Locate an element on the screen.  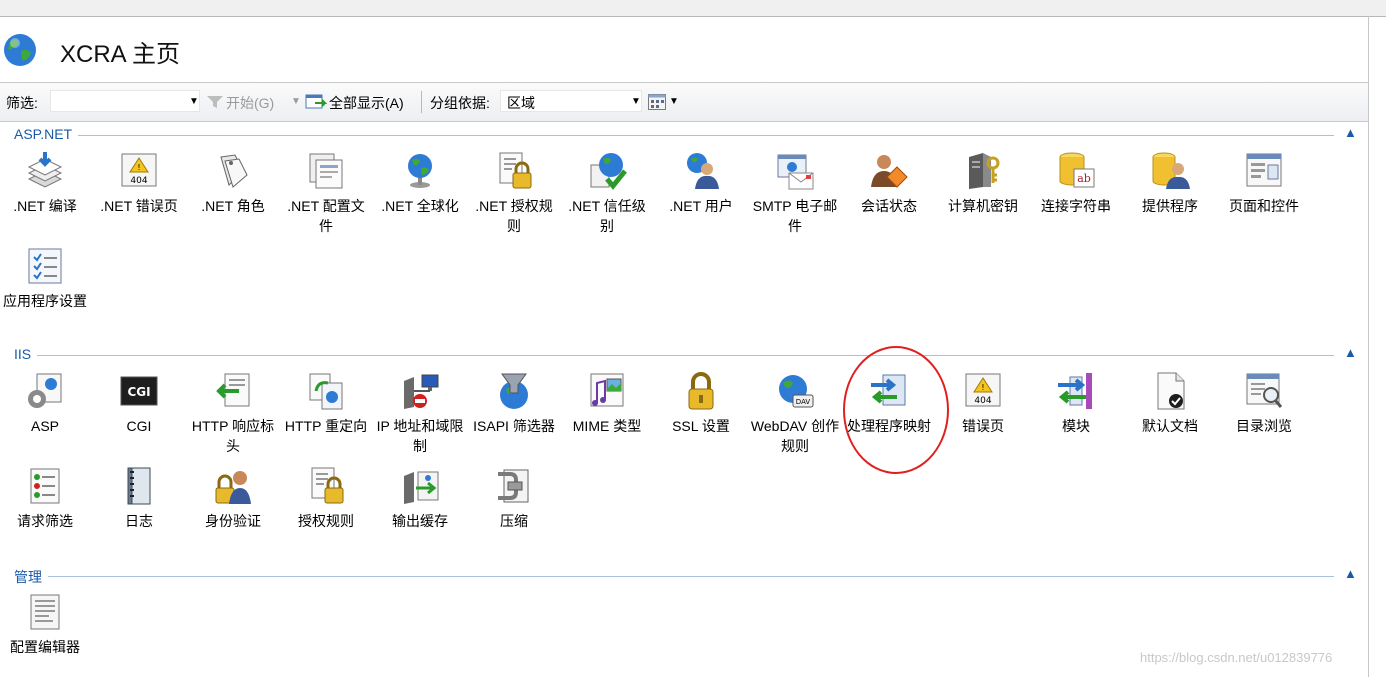
dotnet-profile-icon is located at coordinates (326, 171).